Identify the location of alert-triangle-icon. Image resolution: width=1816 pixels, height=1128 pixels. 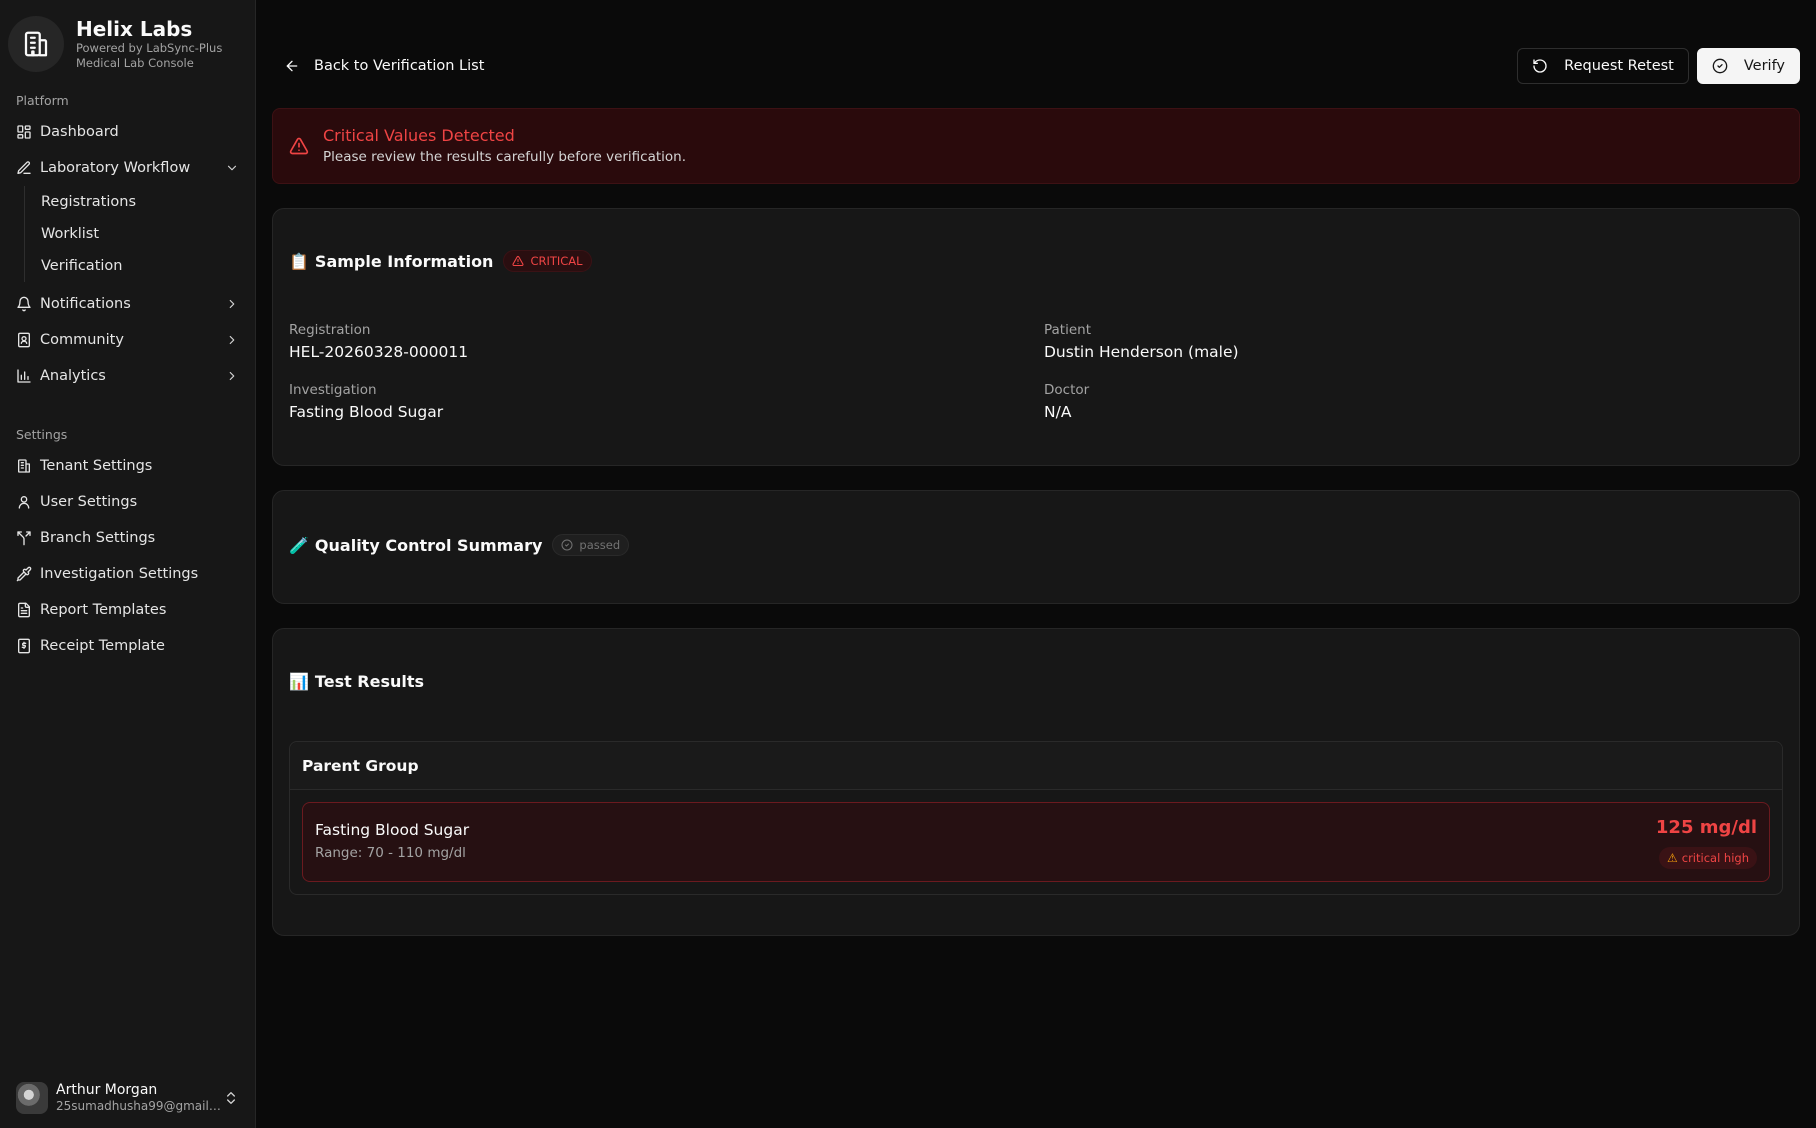
(299, 146).